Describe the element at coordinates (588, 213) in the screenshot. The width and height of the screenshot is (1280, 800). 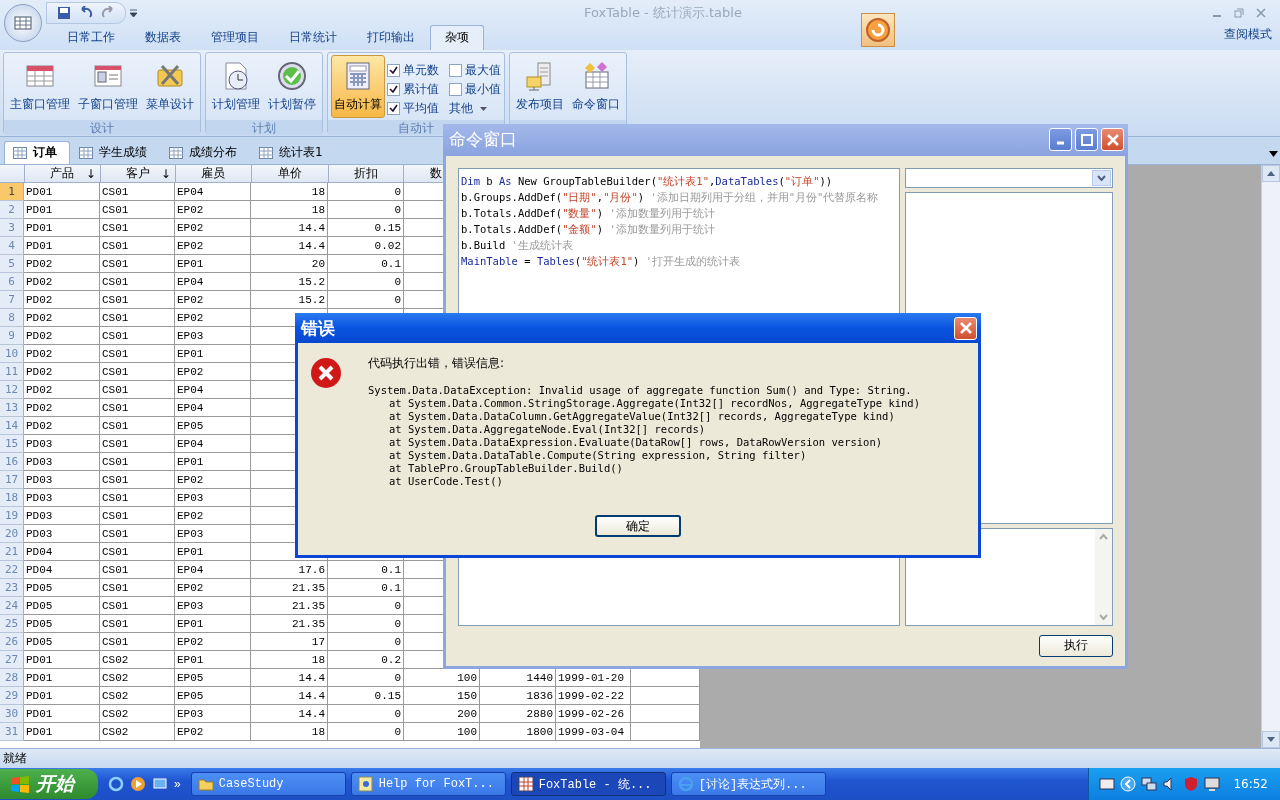
I see `code-line: b.Totals.AddDef("数量") '添加数量列用于统计` at that location.